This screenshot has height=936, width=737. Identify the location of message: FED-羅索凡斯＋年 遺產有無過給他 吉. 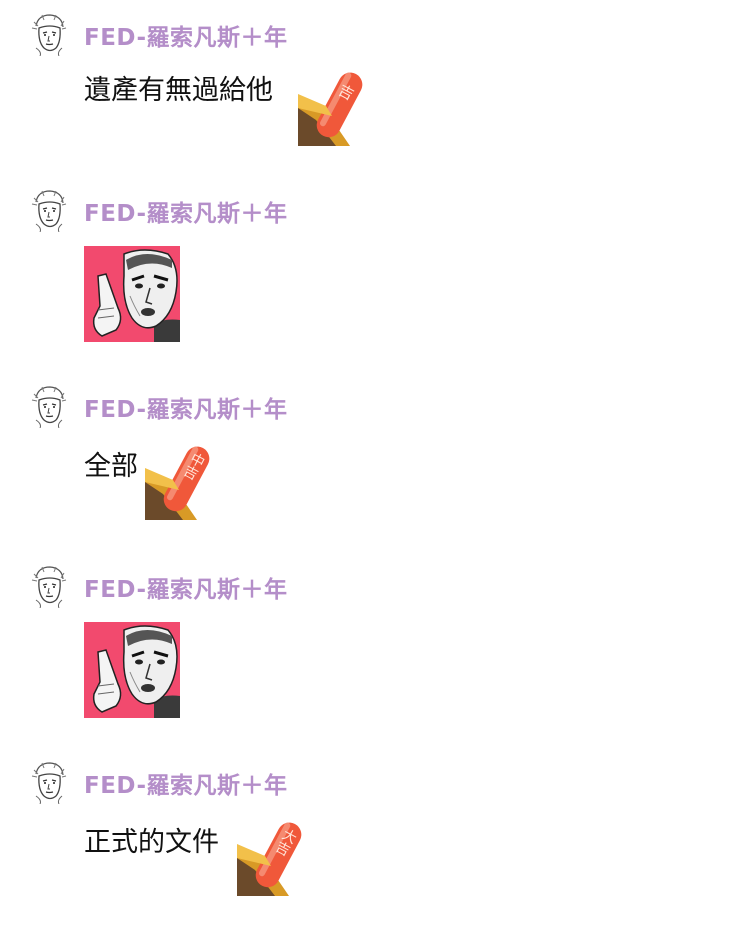
(368, 82).